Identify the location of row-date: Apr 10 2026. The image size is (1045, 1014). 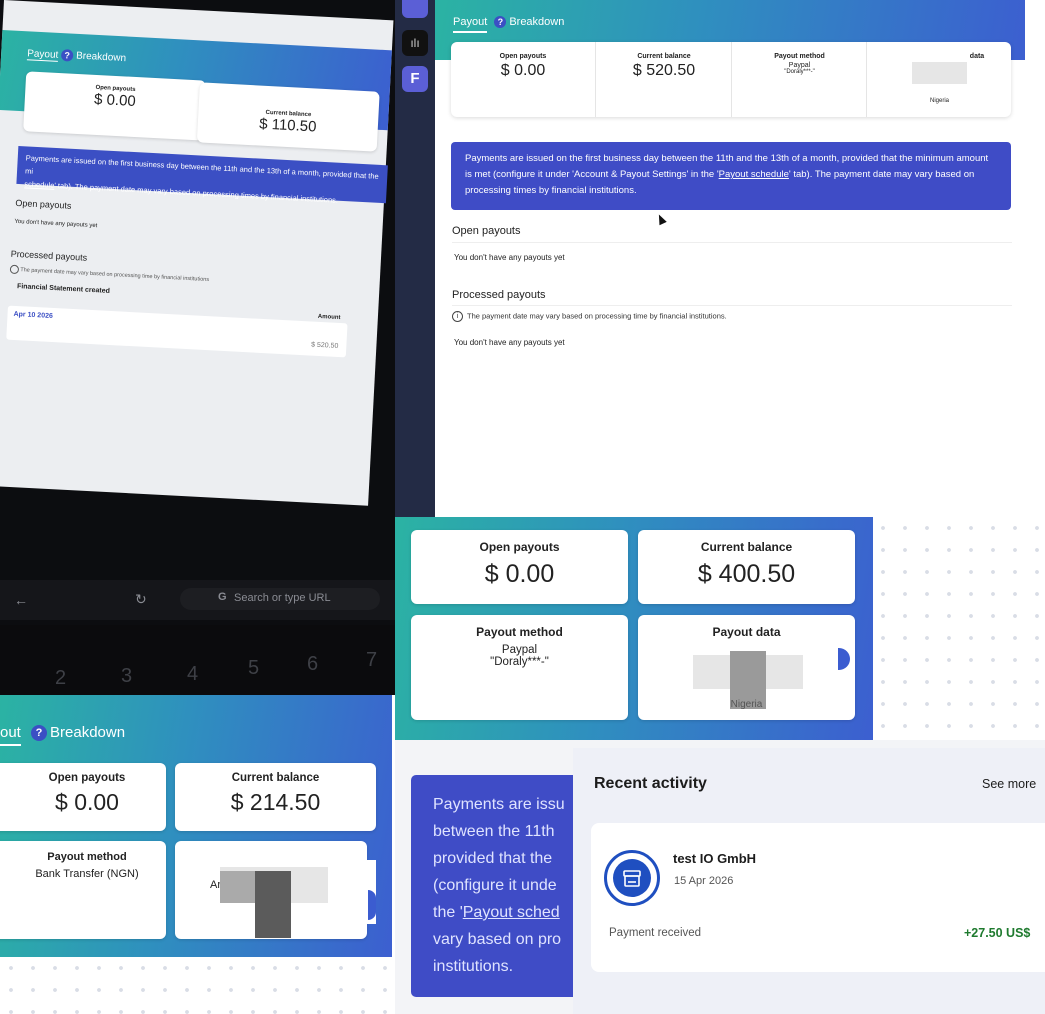
(33, 315).